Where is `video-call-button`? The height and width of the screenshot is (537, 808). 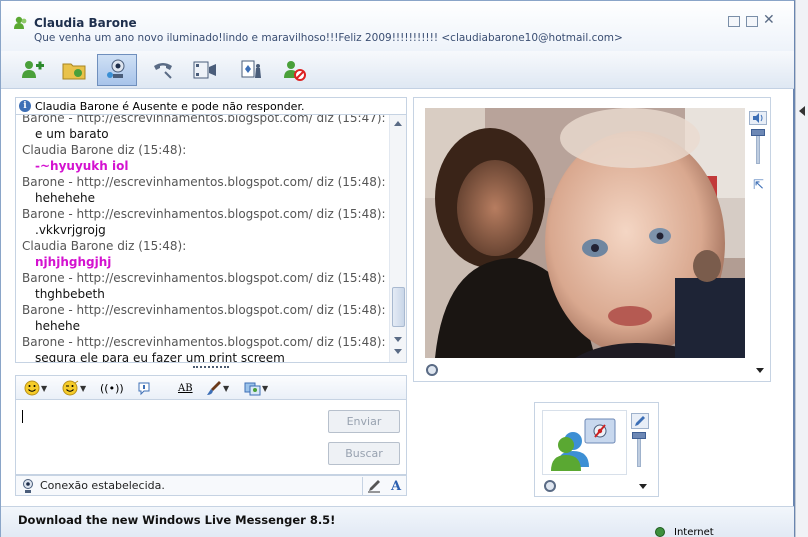 video-call-button is located at coordinates (205, 70).